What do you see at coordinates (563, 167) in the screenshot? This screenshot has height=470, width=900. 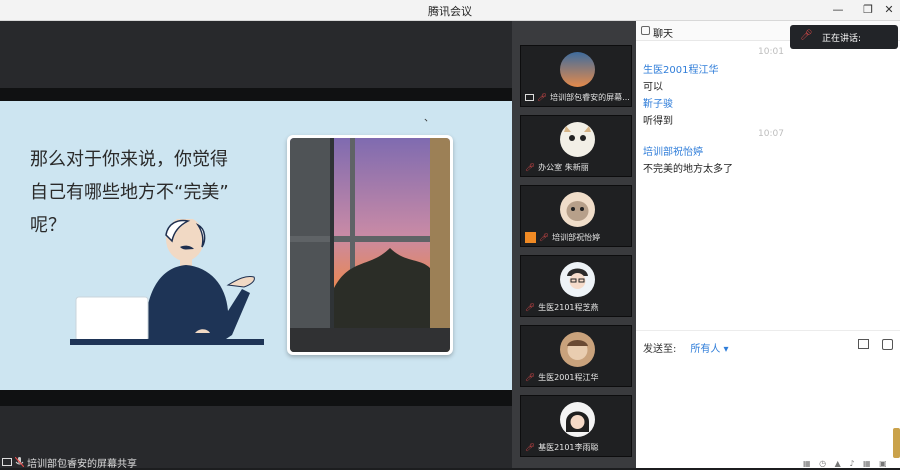 I see `participant-name: 办公室 朱新丽` at bounding box center [563, 167].